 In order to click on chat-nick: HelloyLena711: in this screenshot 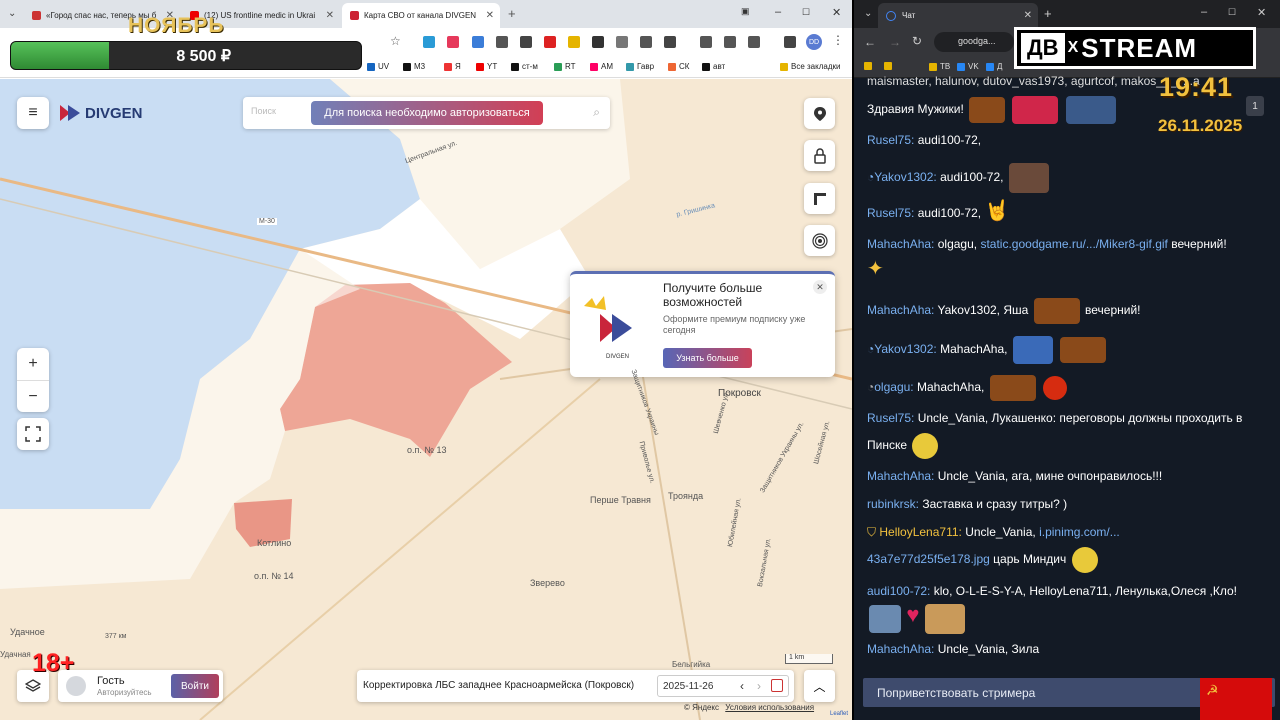, I will do `click(920, 532)`.